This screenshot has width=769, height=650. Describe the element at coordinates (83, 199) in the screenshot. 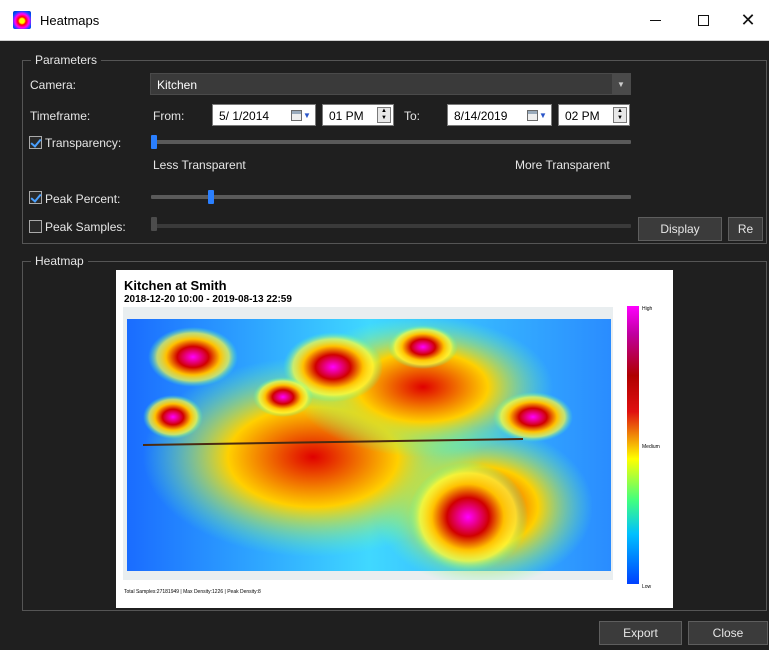

I see `peak-percent-label: Peak Percent:` at that location.